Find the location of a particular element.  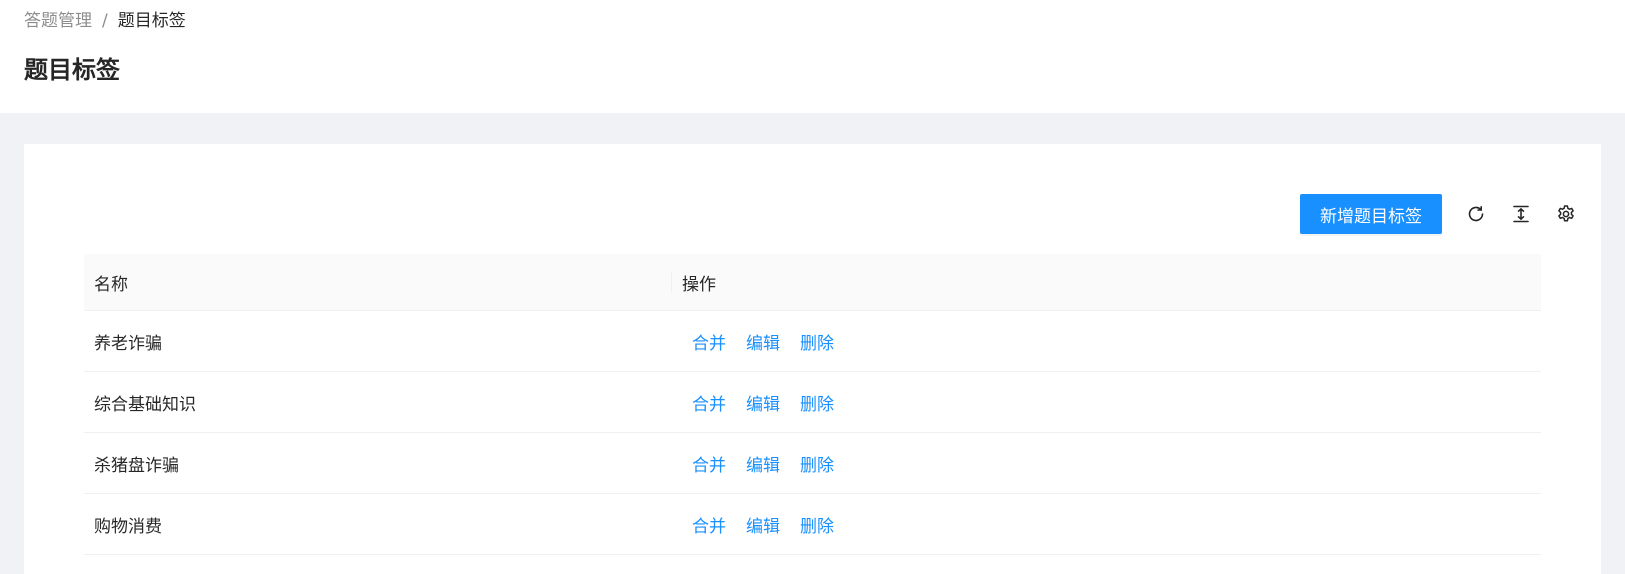

tag-name-cell: 杀猪盘诈骗 is located at coordinates (136, 465).